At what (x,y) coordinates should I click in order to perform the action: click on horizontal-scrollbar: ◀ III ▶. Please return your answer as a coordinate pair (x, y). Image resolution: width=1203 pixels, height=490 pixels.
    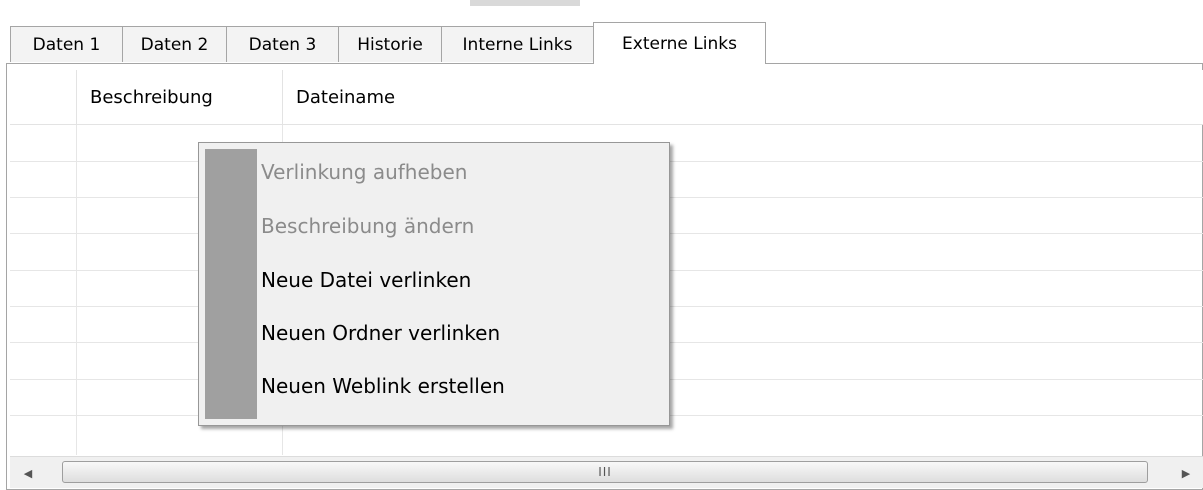
    Looking at the image, I should click on (606, 472).